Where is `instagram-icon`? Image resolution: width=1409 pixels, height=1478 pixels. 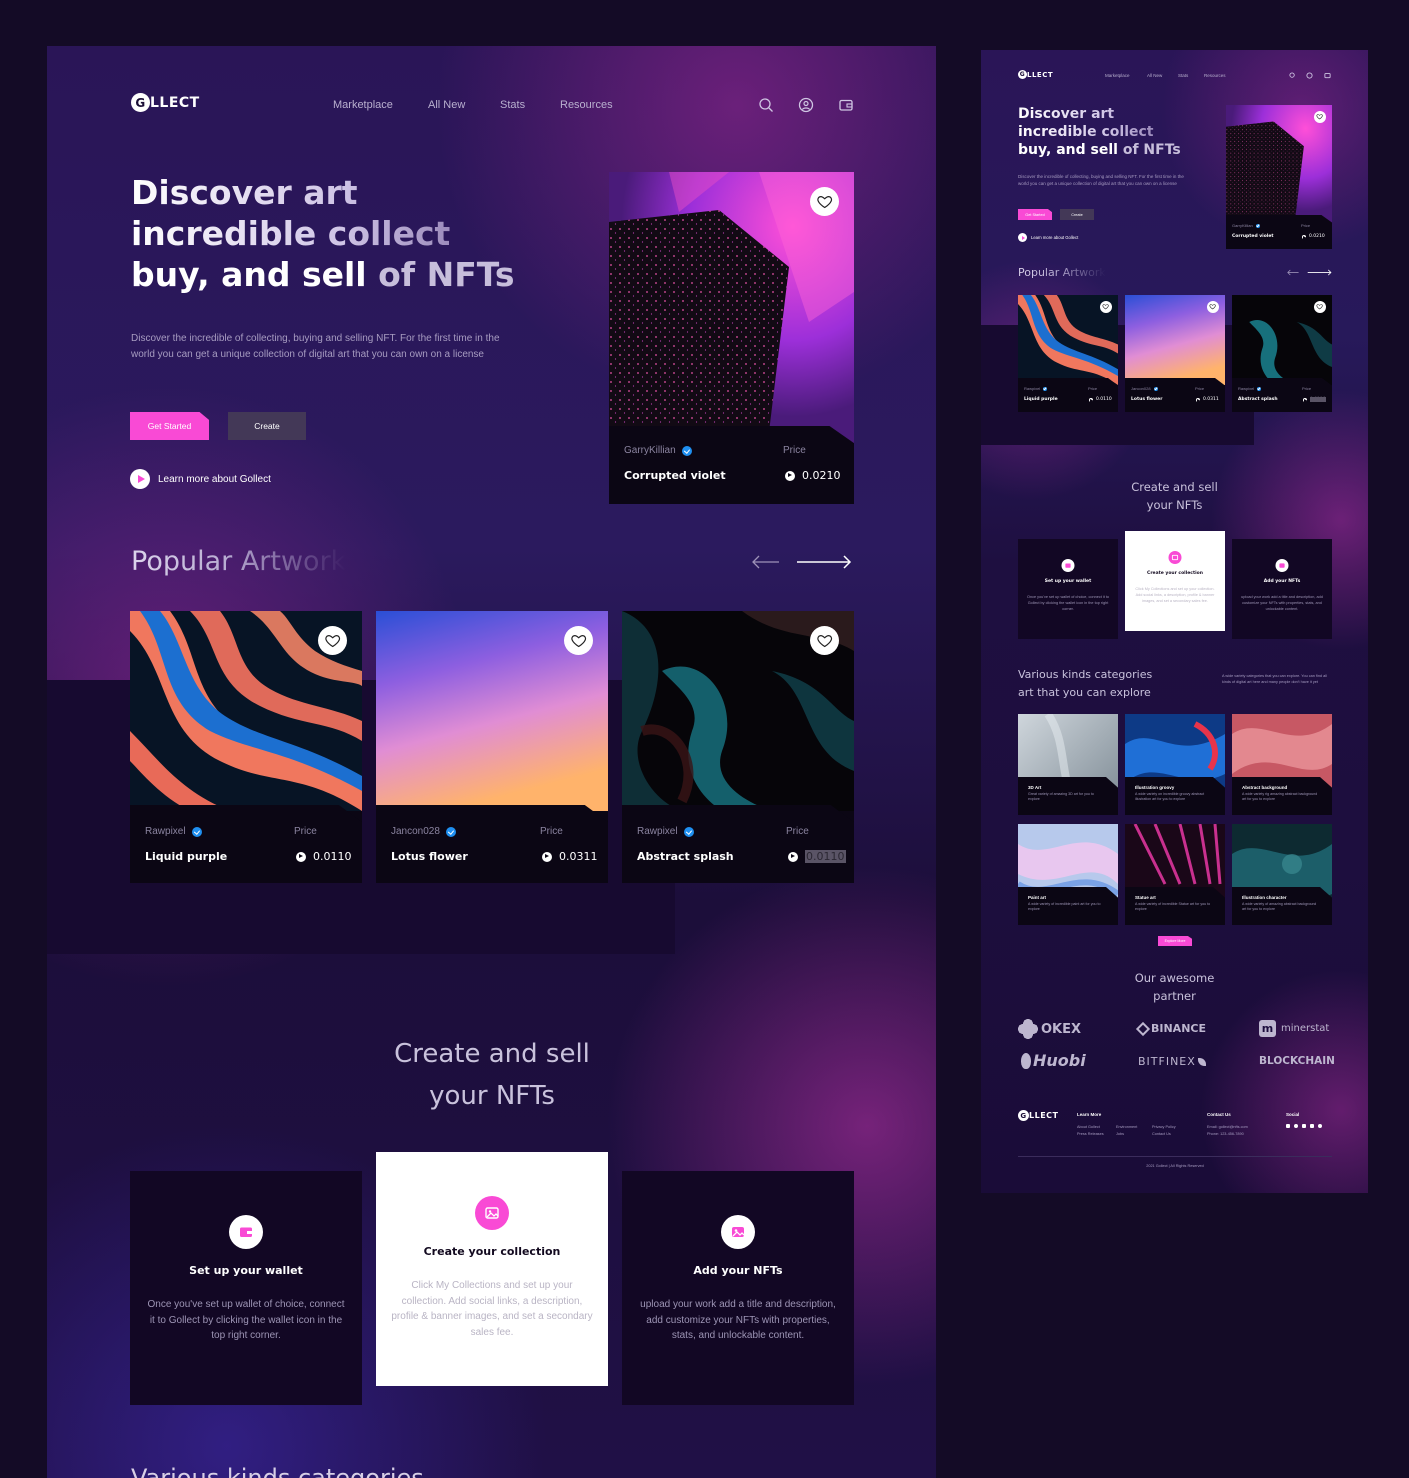 instagram-icon is located at coordinates (1296, 1126).